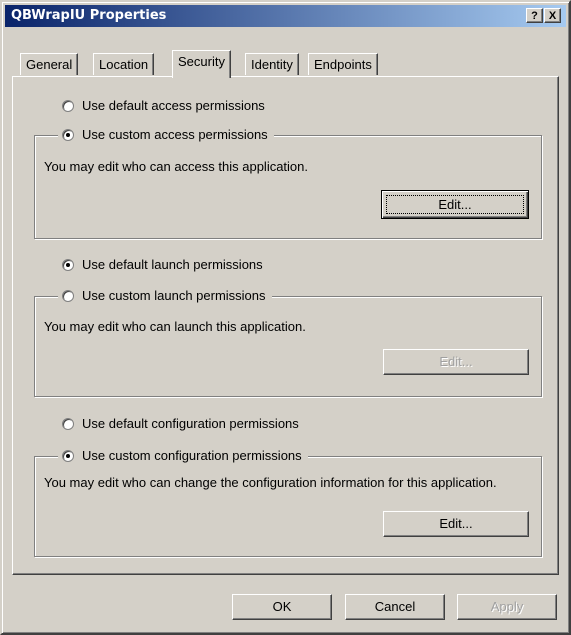 This screenshot has height=635, width=571. I want to click on radio-custom-access: Use custom access permissions, so click(166, 134).